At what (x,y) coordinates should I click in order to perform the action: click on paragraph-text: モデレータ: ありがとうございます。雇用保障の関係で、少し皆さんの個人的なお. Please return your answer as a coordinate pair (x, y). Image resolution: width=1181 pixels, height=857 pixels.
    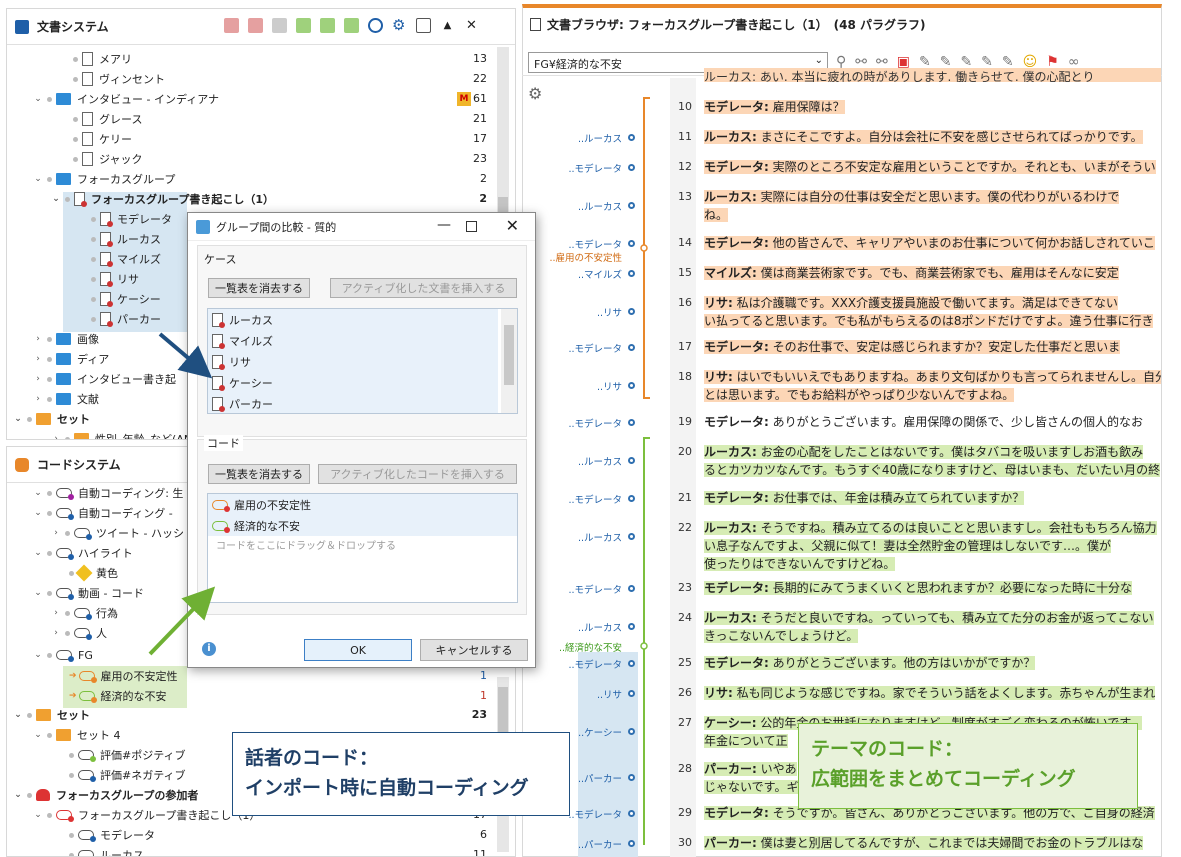
    Looking at the image, I should click on (932, 422).